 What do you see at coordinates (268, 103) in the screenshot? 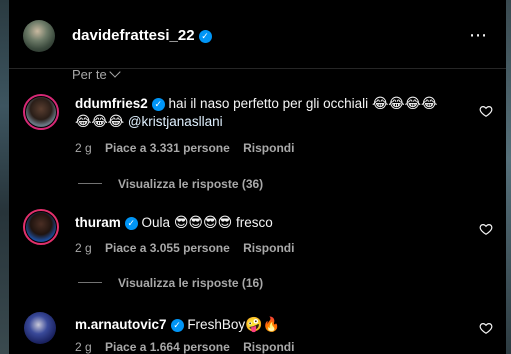
I see `comment-text: hai il naso perfetto per gli occhiali` at bounding box center [268, 103].